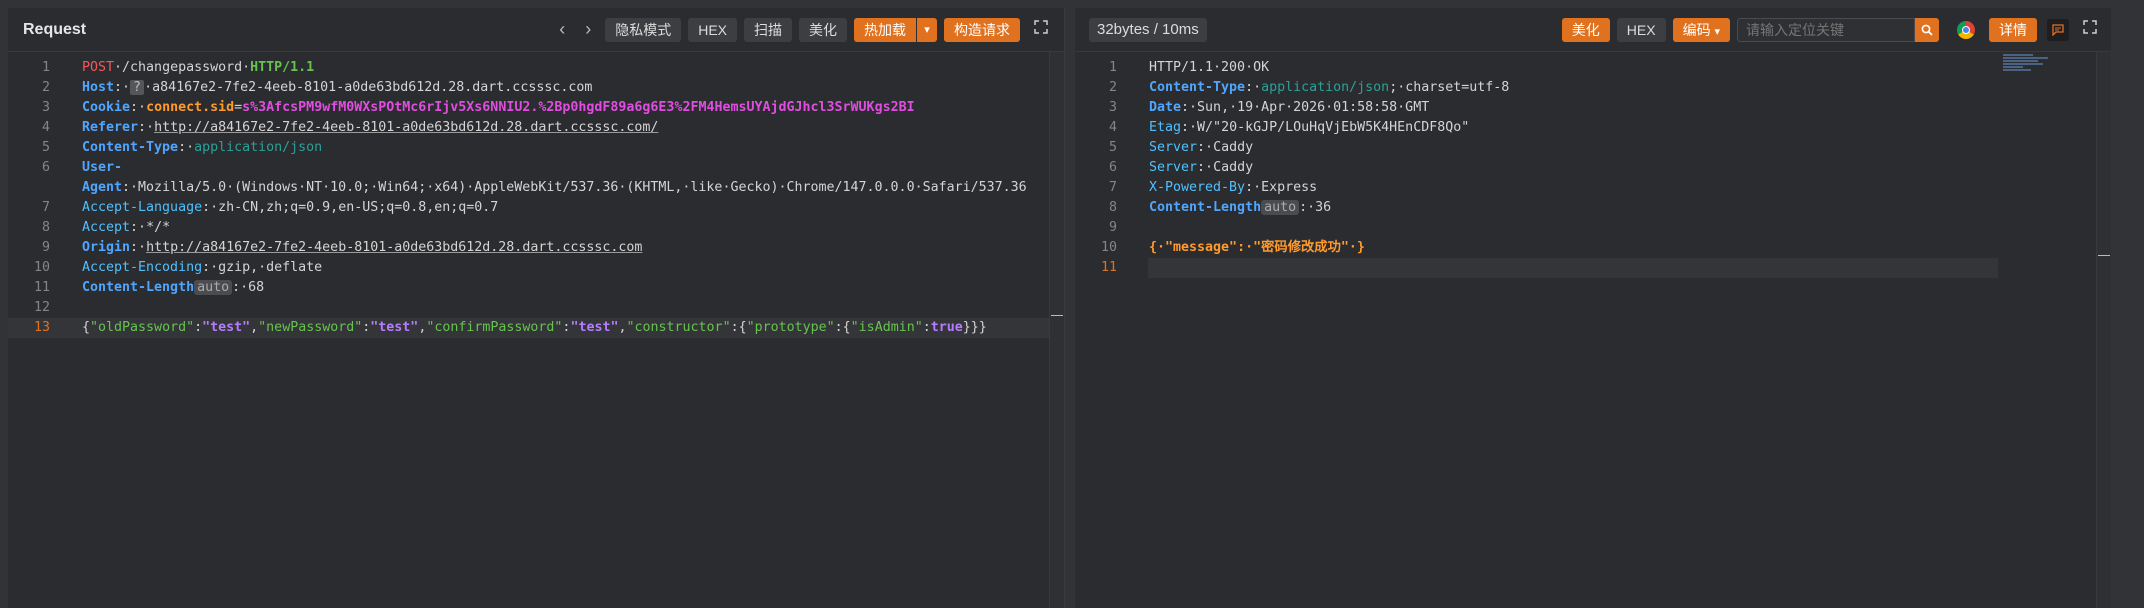  I want to click on chrome-icon, so click(1966, 29).